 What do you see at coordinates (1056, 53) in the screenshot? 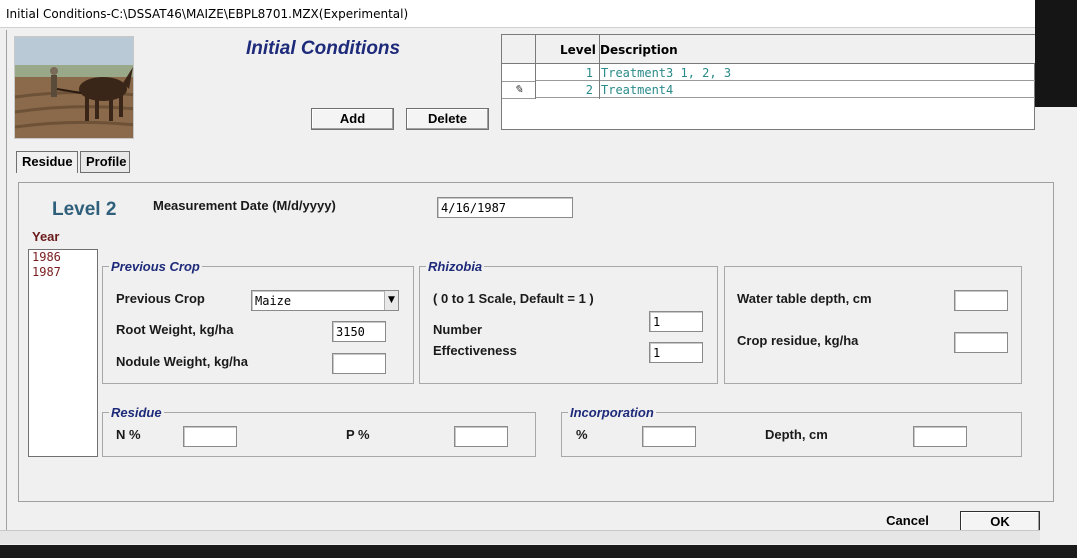
I see `video-overlay` at bounding box center [1056, 53].